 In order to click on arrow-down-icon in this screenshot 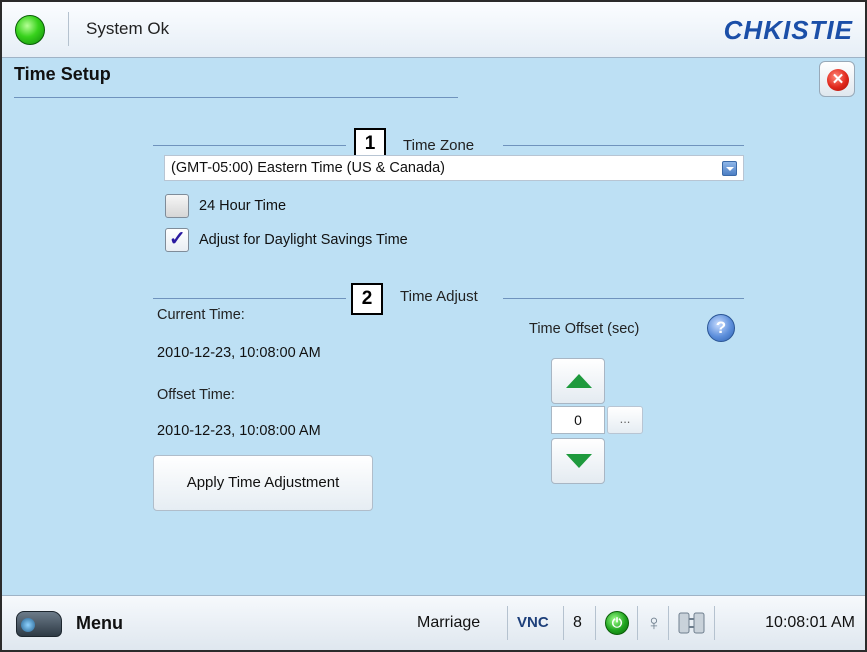, I will do `click(579, 461)`.